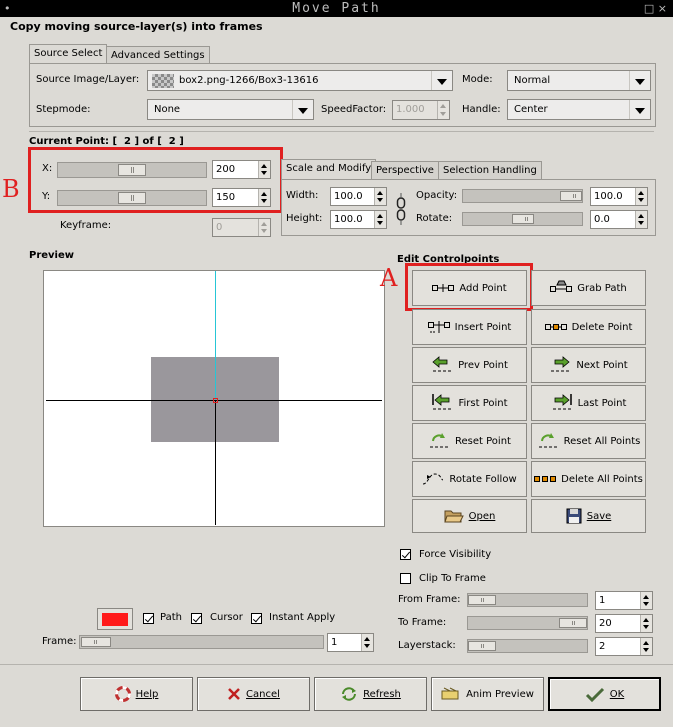 The width and height of the screenshot is (673, 727). I want to click on reset-point-button: Reset Point, so click(469, 441).